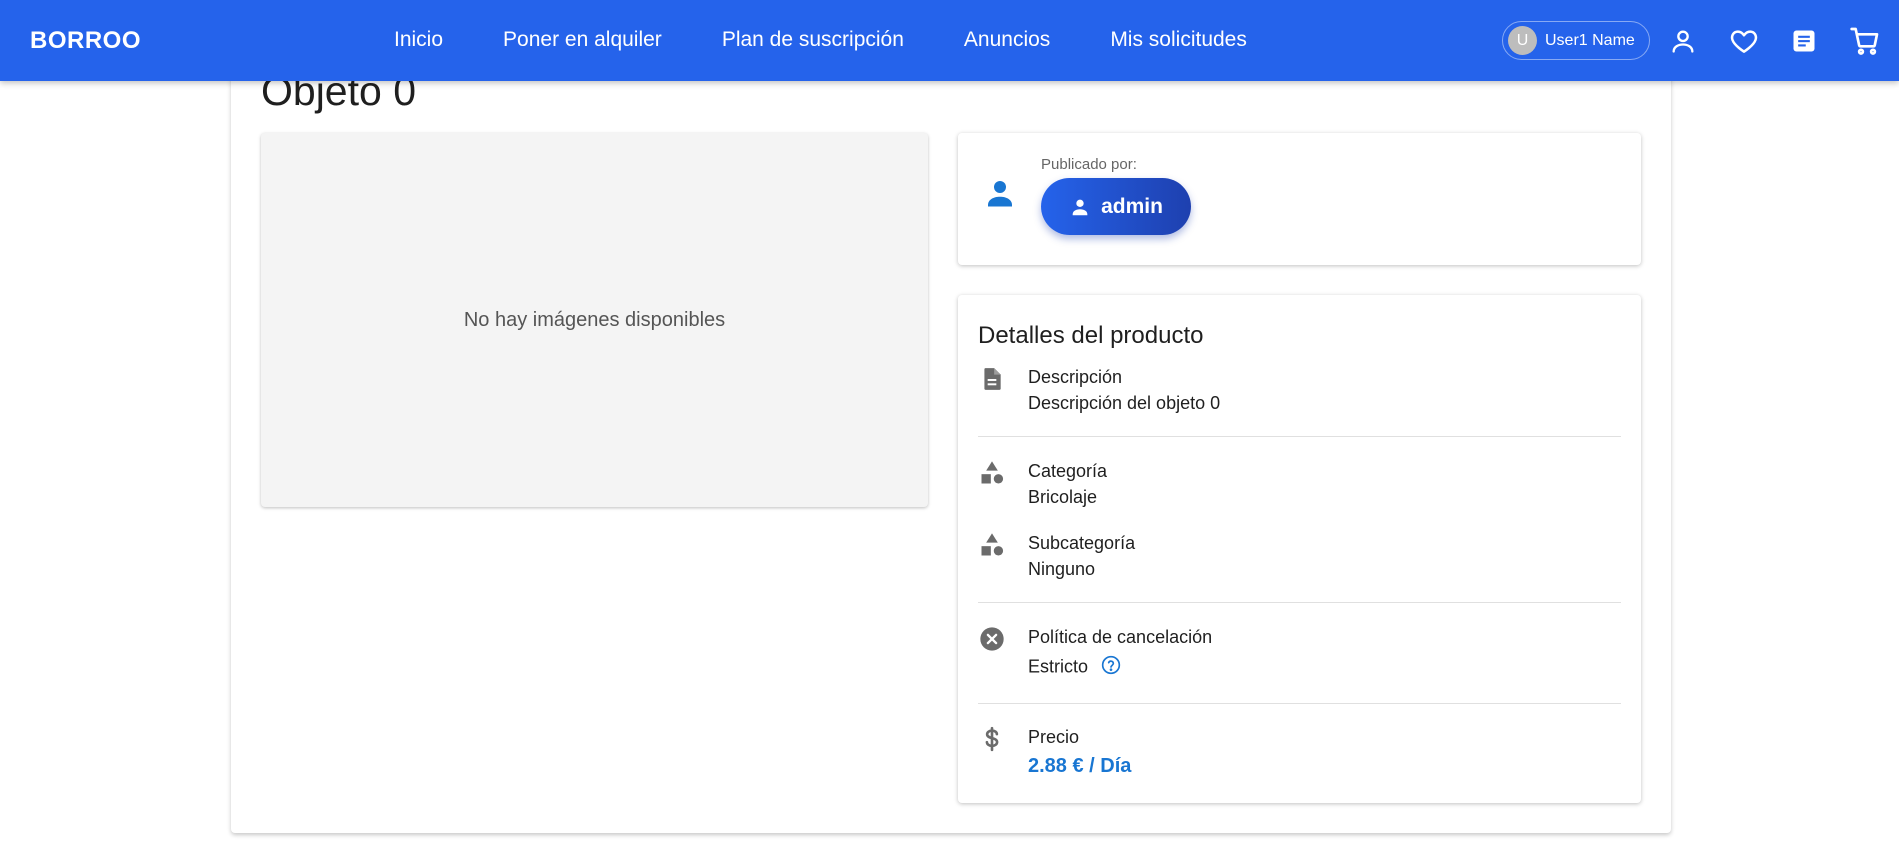  What do you see at coordinates (992, 379) in the screenshot?
I see `document-icon` at bounding box center [992, 379].